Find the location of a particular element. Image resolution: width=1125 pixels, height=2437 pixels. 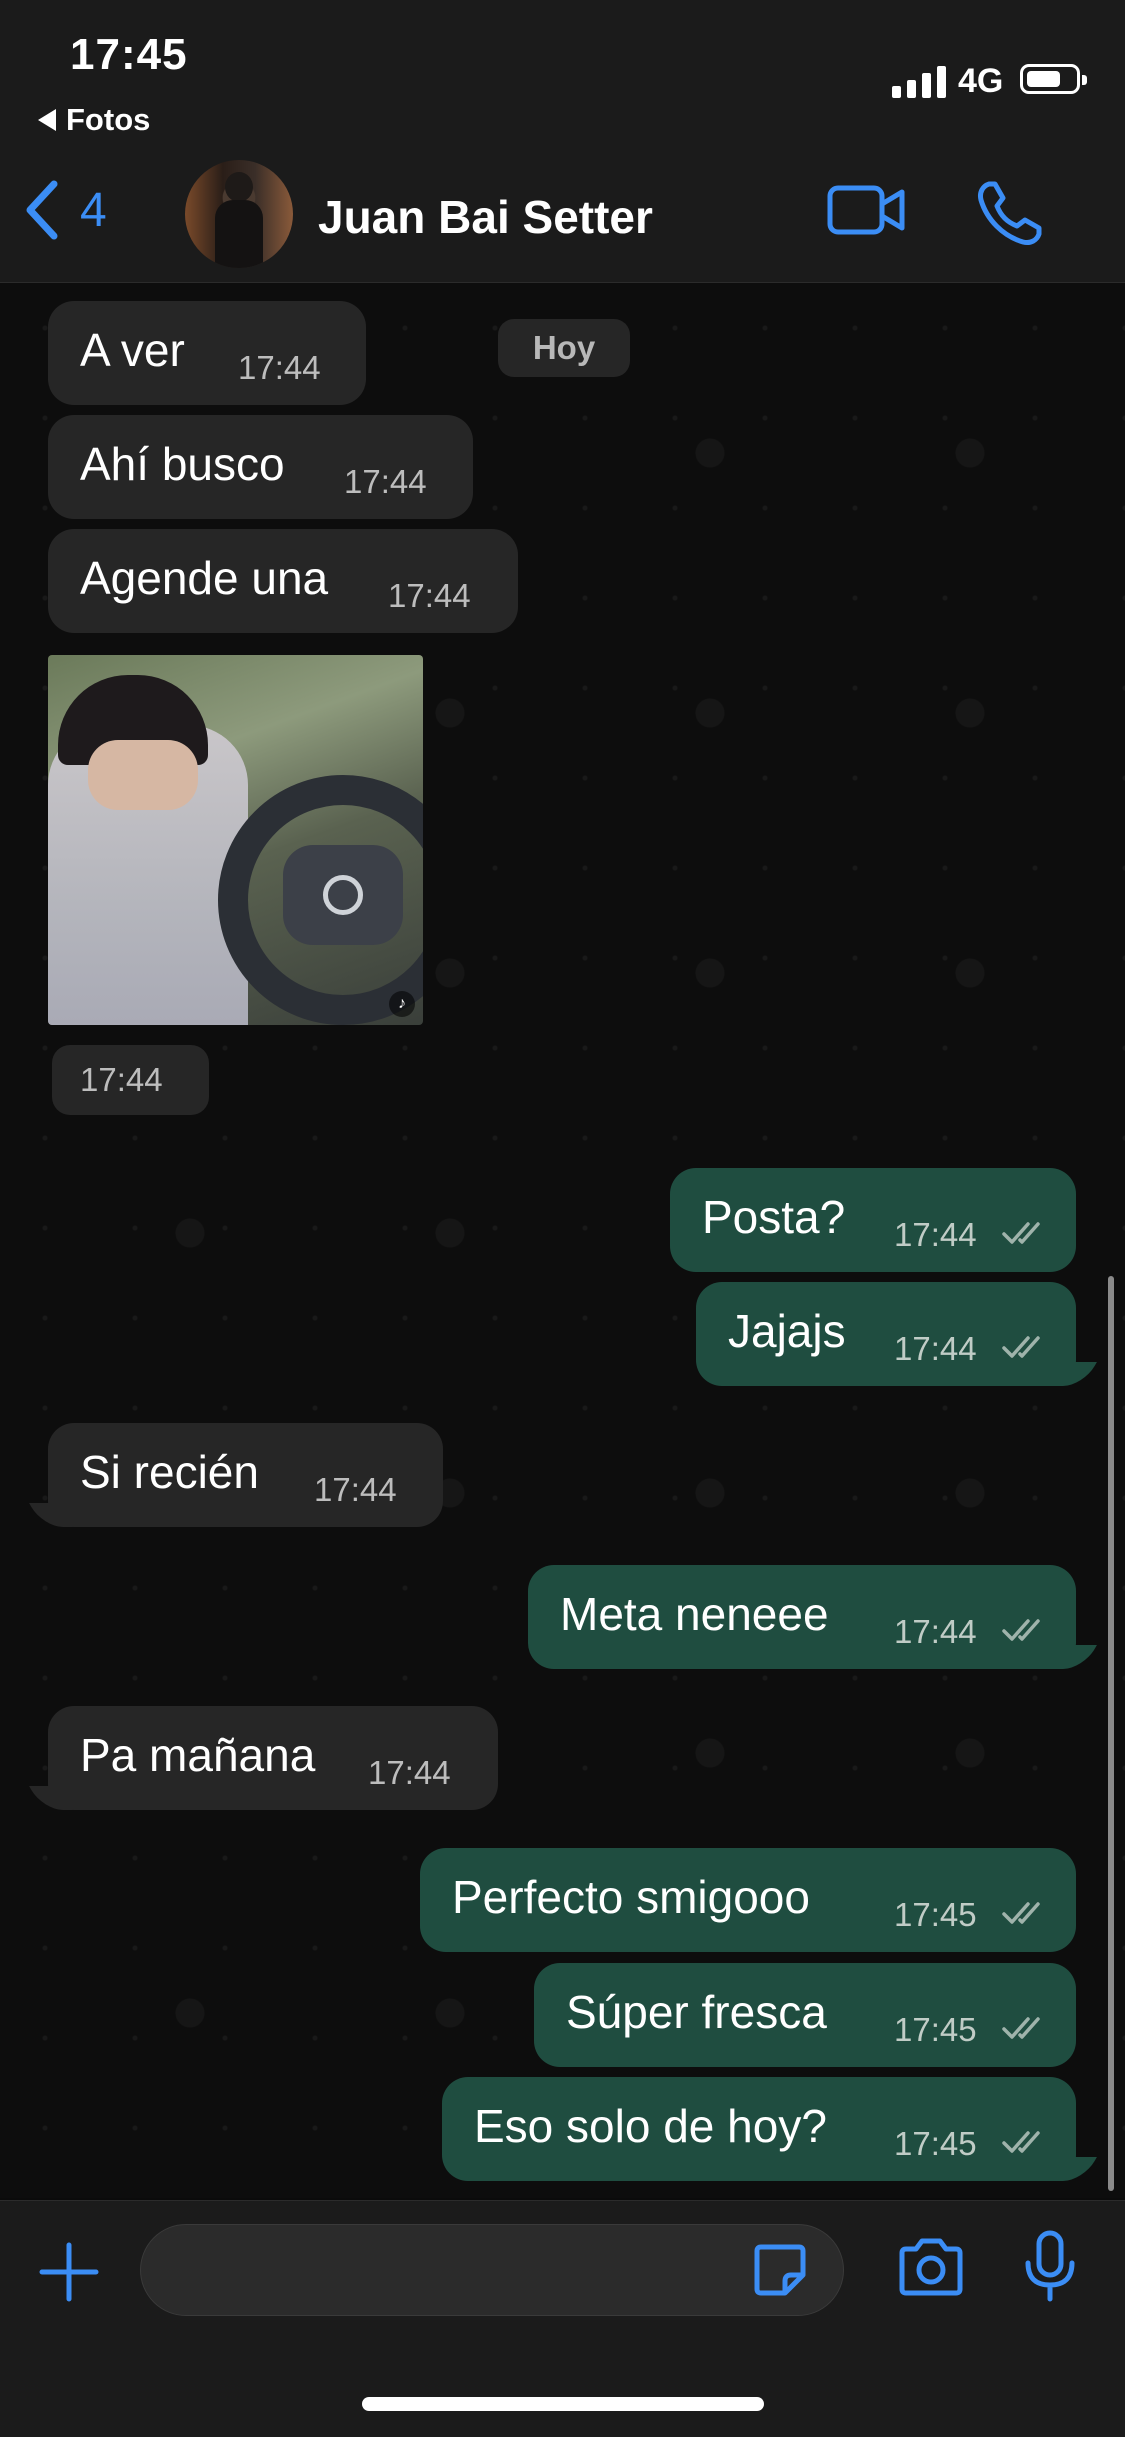

plus-icon is located at coordinates (69, 2272).